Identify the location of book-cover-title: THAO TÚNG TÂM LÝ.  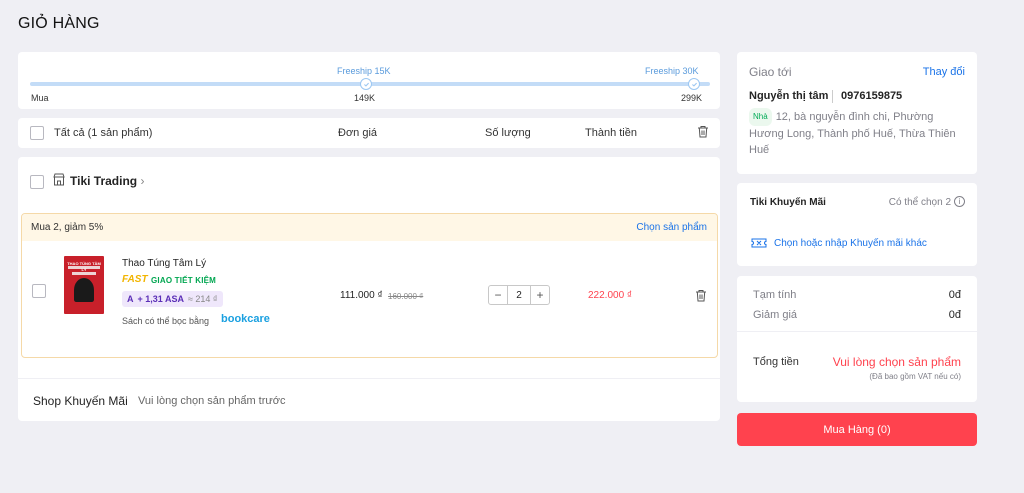
(84, 266).